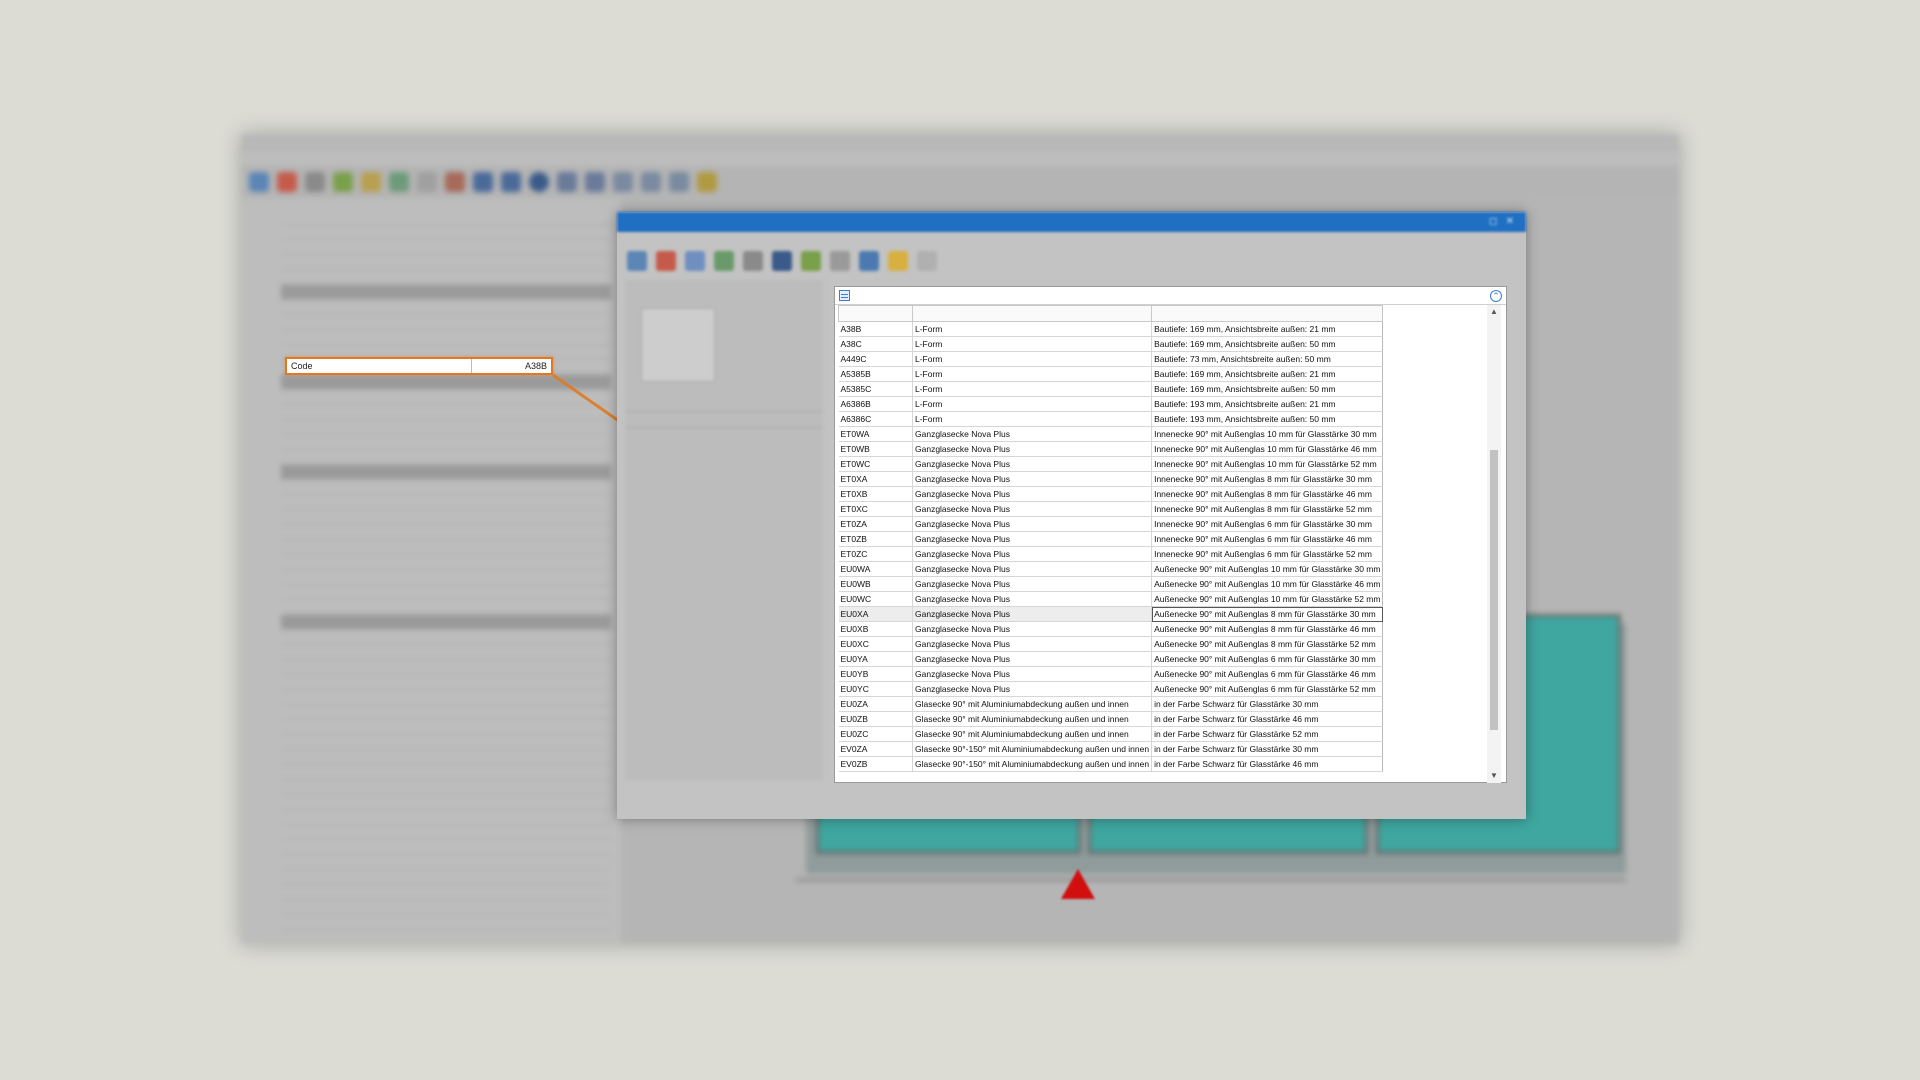 The image size is (1920, 1080). I want to click on lookup-side-panel, so click(724, 530).